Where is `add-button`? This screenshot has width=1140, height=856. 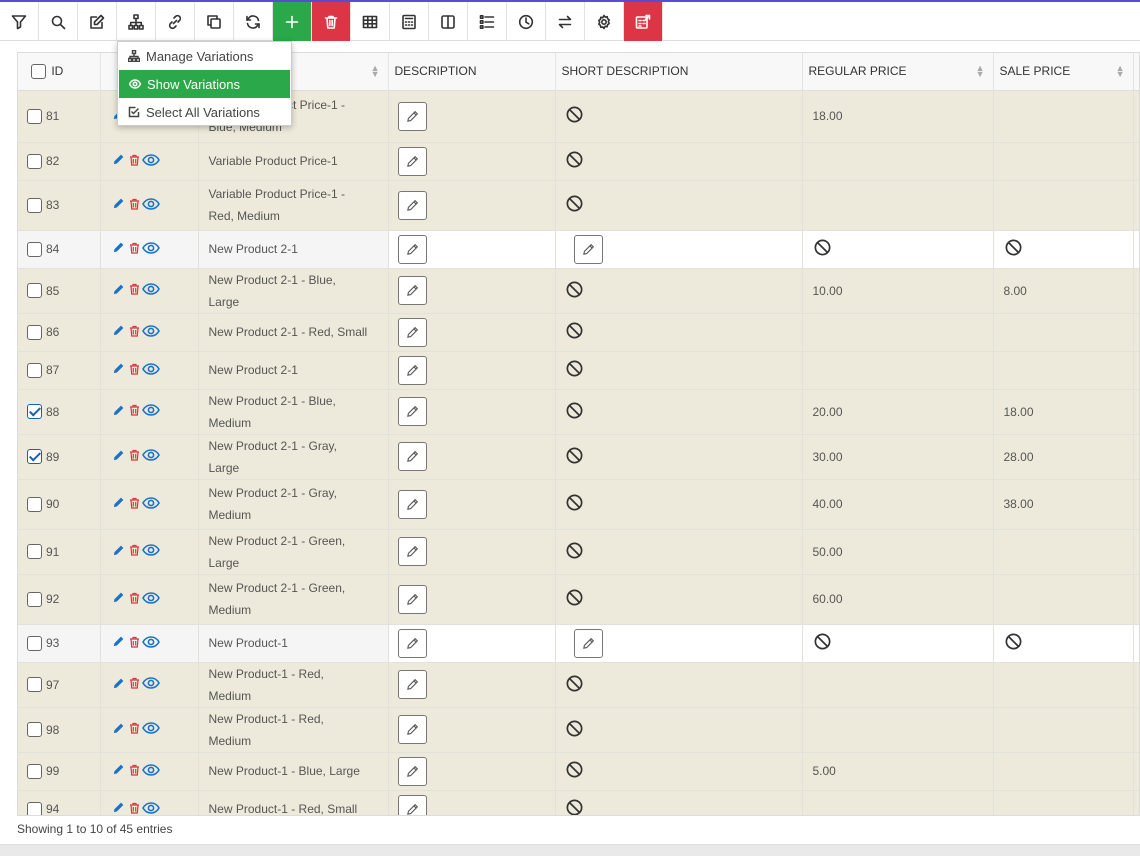 add-button is located at coordinates (292, 21).